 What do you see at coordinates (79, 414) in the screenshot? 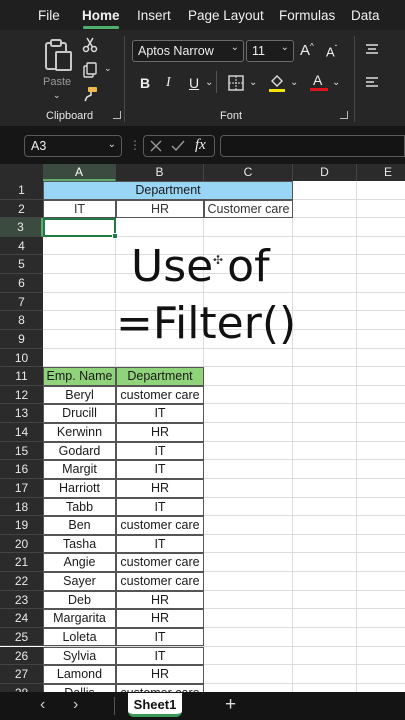
I see `employee-name-cell: Drucill` at bounding box center [79, 414].